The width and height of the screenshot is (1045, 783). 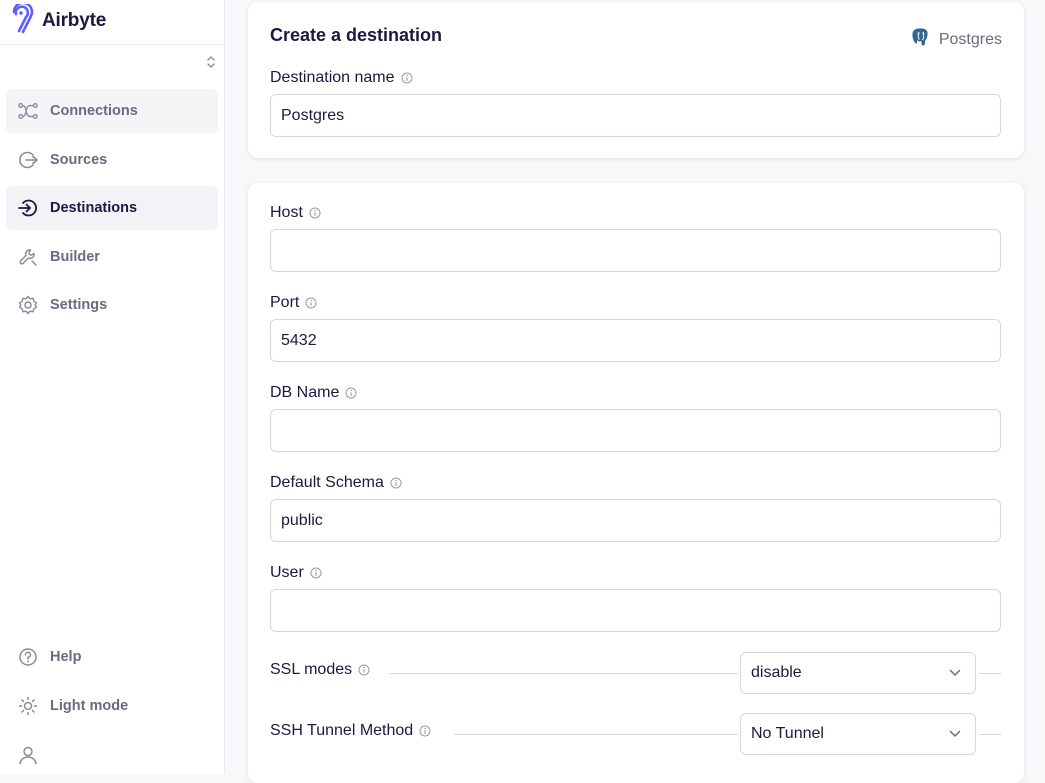 I want to click on brand-name: Airbyte, so click(x=74, y=20).